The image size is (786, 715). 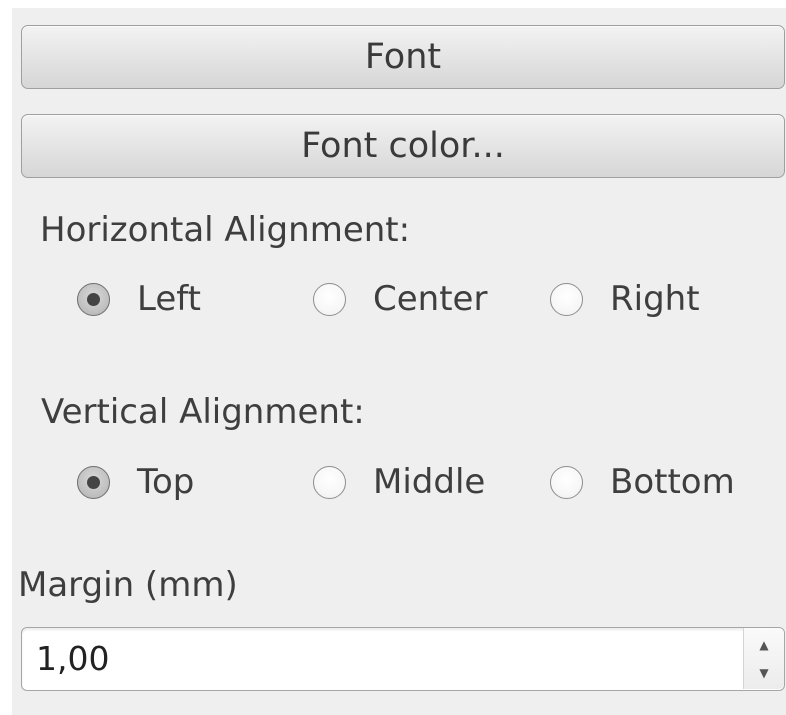 I want to click on font-button-label: Font, so click(x=403, y=57).